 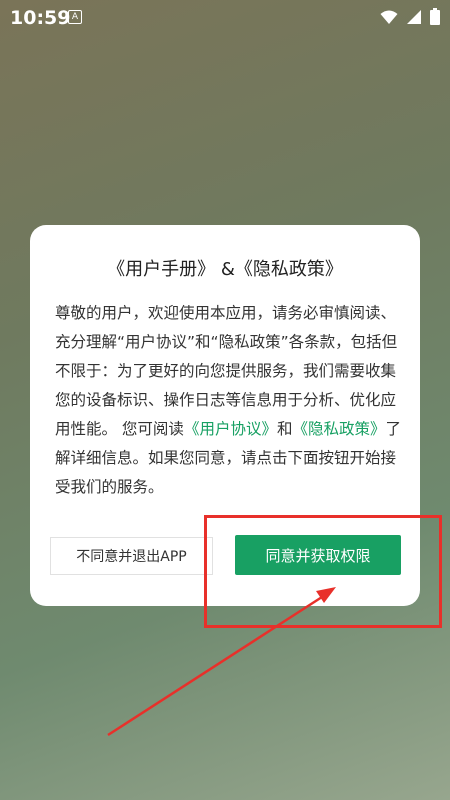 What do you see at coordinates (414, 16) in the screenshot?
I see `signal-icon` at bounding box center [414, 16].